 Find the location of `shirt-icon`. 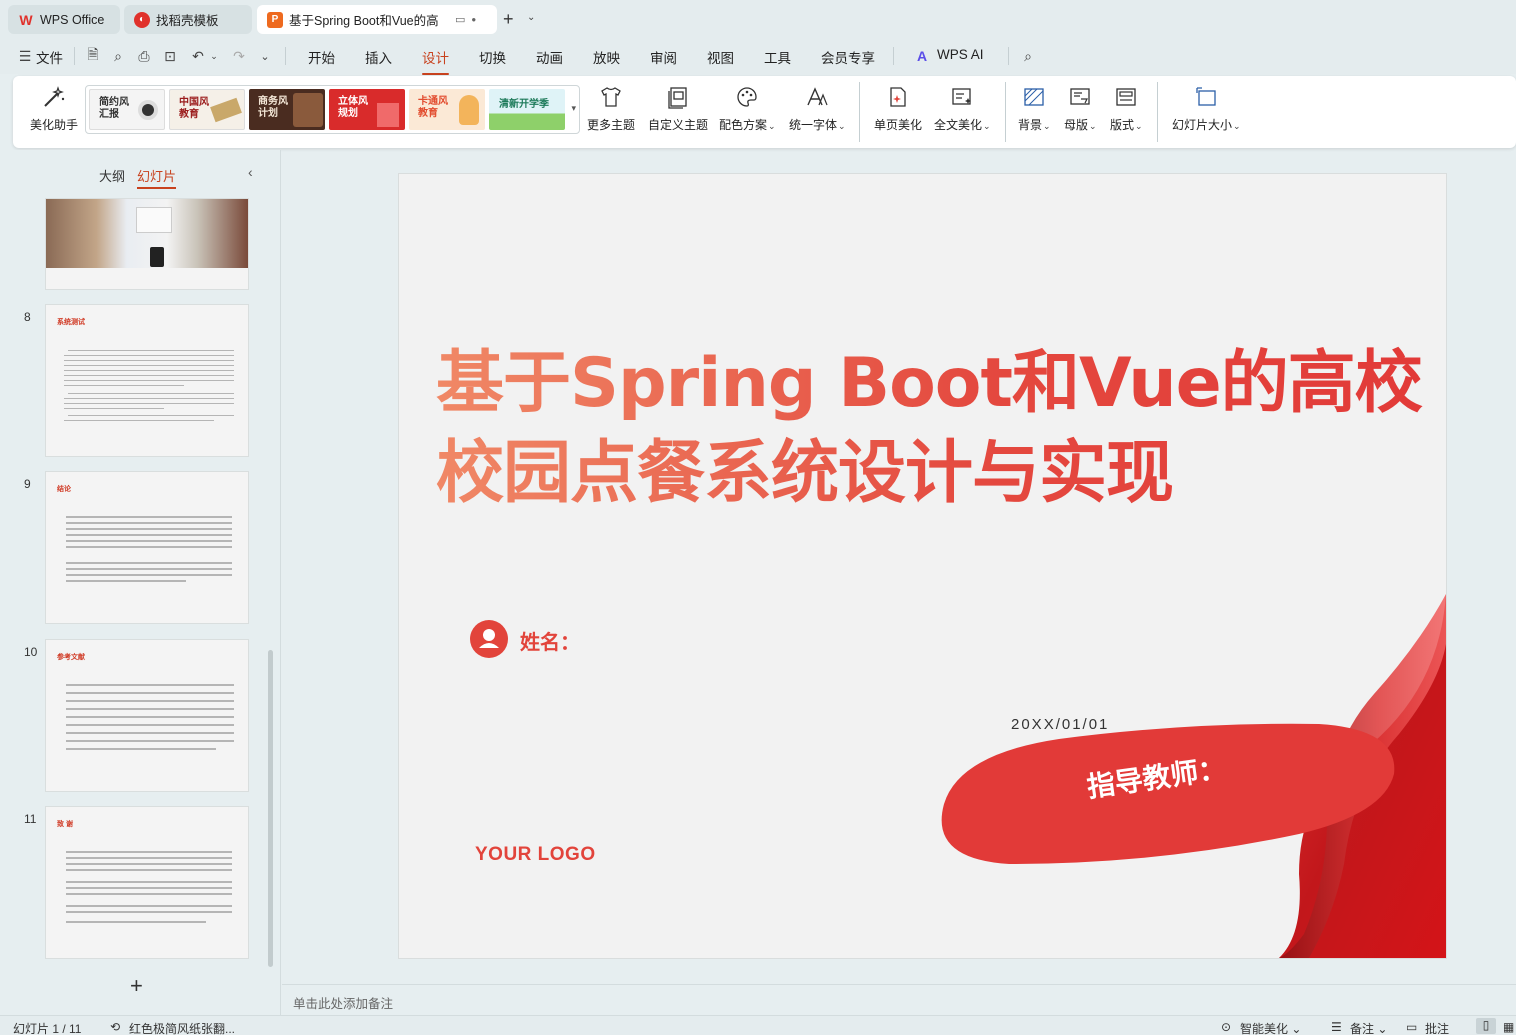

shirt-icon is located at coordinates (611, 97).